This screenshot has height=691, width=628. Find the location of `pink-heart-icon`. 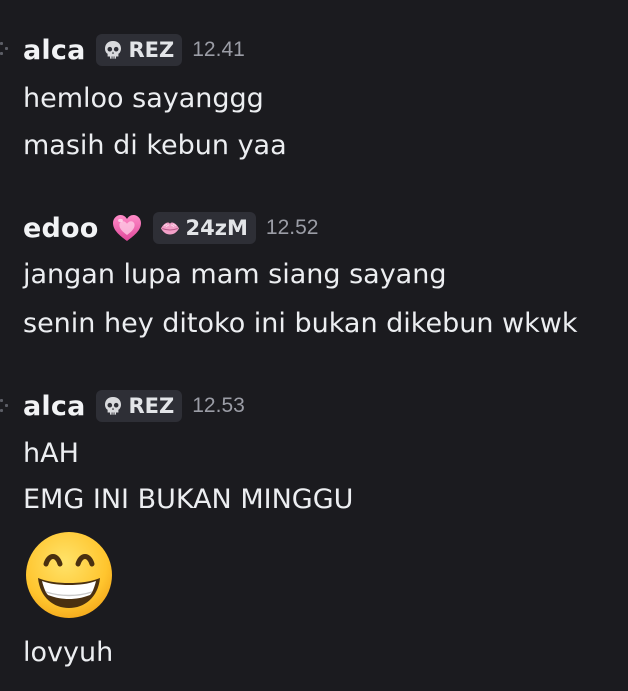

pink-heart-icon is located at coordinates (126, 228).